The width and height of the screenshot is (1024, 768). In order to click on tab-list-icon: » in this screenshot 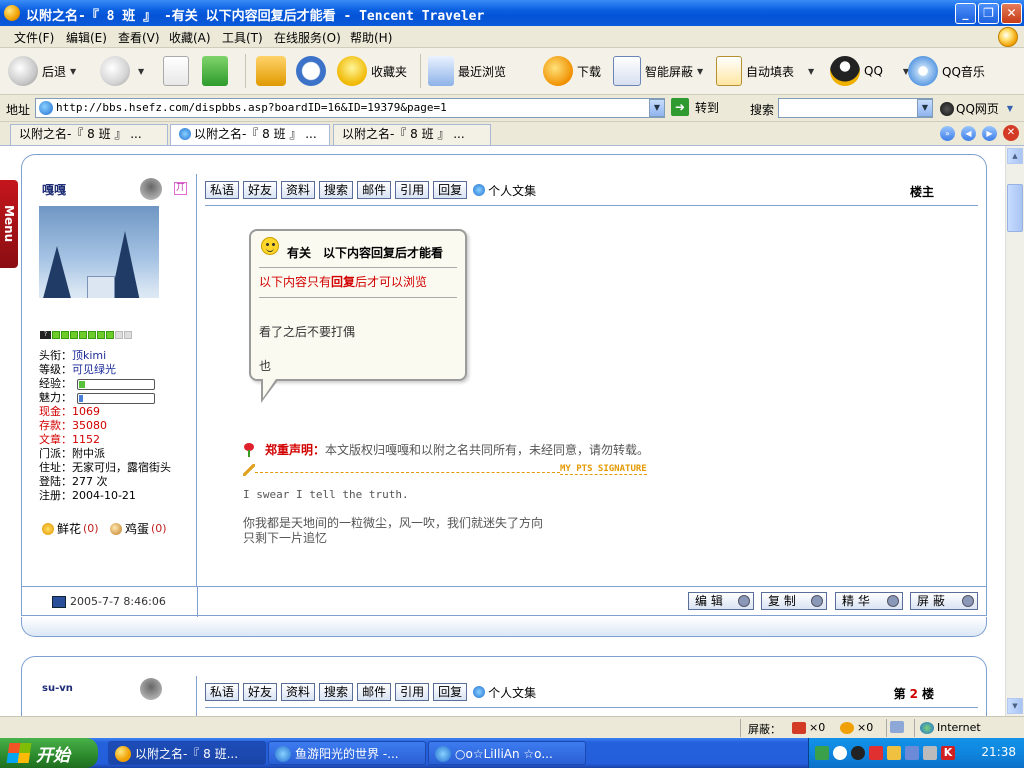, I will do `click(947, 133)`.